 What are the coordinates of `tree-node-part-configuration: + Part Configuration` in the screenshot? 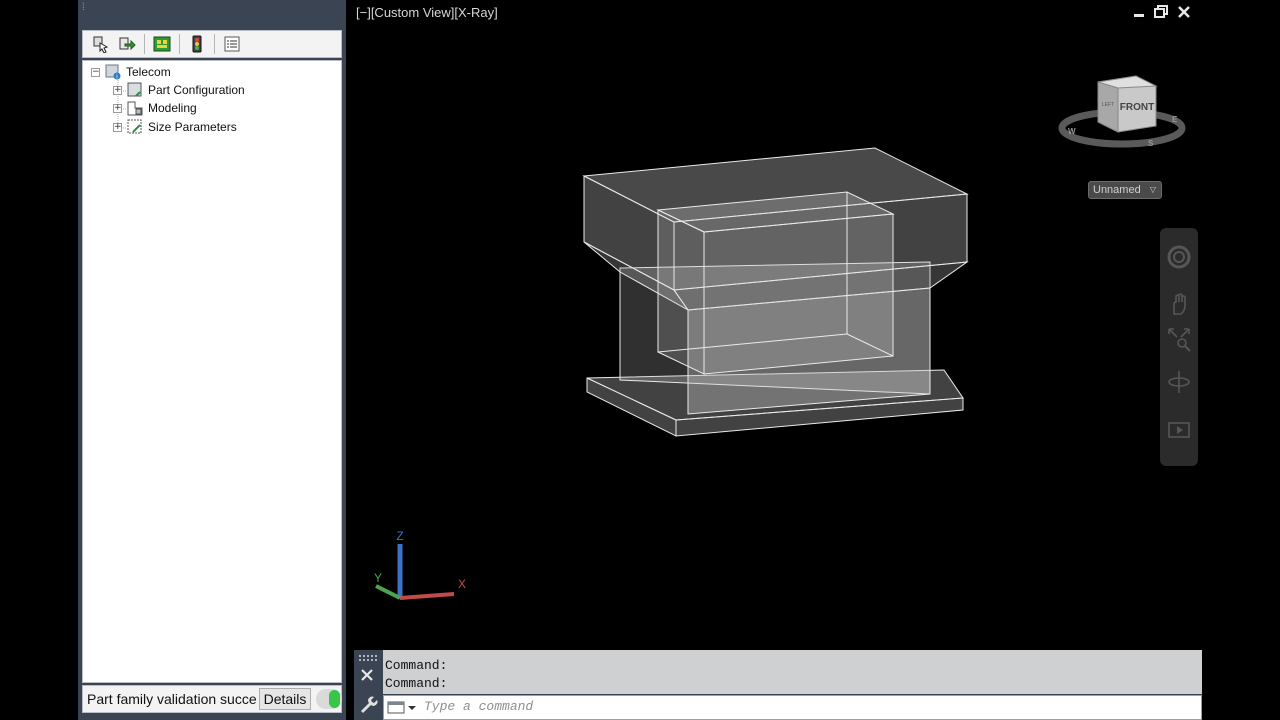 It's located at (179, 90).